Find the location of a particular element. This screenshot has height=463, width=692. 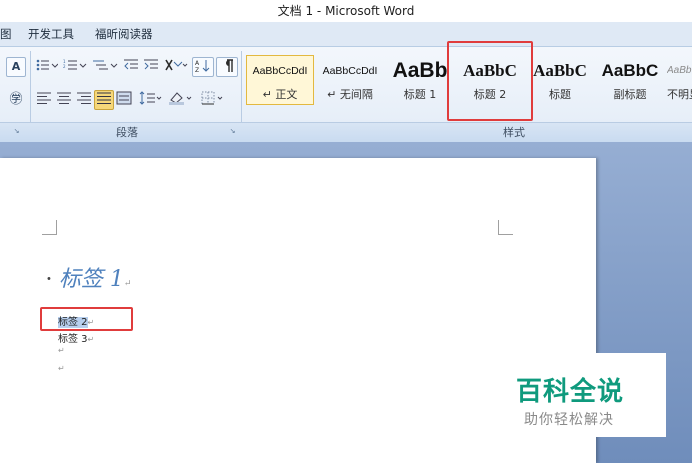

justify-icon is located at coordinates (104, 100).